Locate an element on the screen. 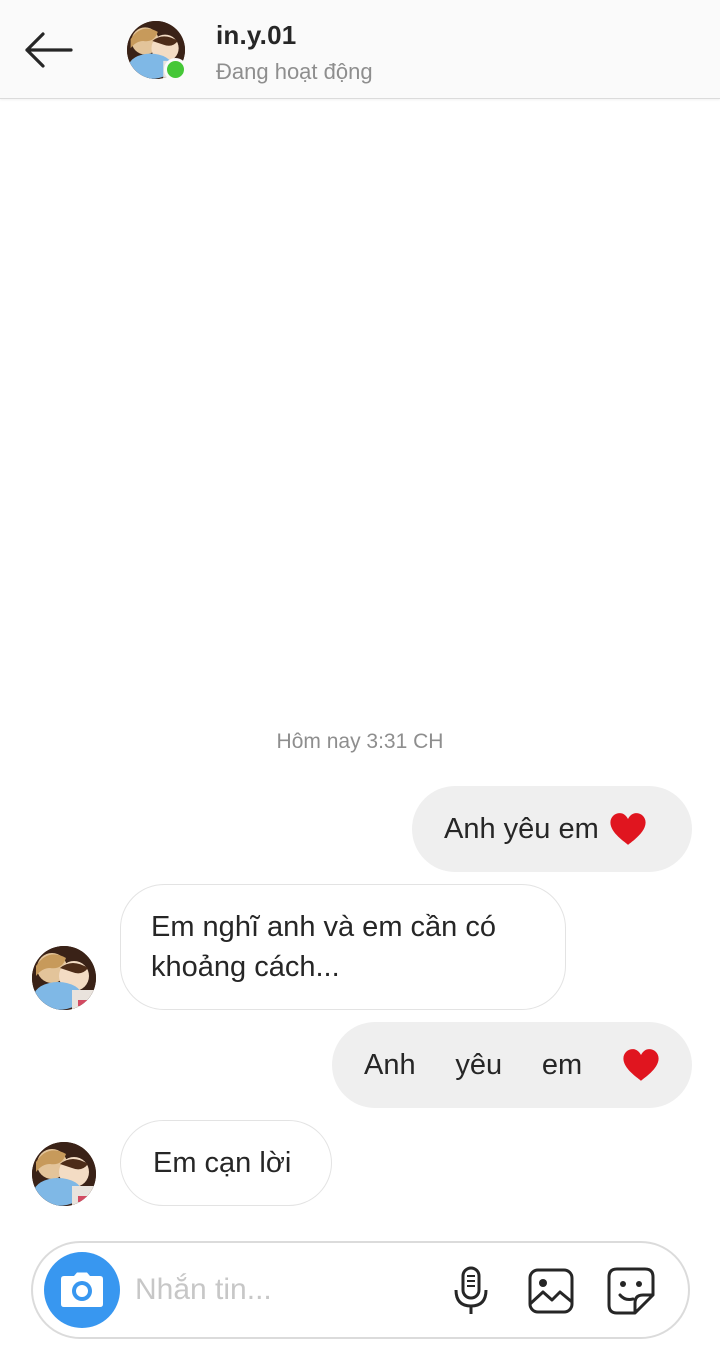 This screenshot has width=720, height=1366. microphone-icon is located at coordinates (471, 1290).